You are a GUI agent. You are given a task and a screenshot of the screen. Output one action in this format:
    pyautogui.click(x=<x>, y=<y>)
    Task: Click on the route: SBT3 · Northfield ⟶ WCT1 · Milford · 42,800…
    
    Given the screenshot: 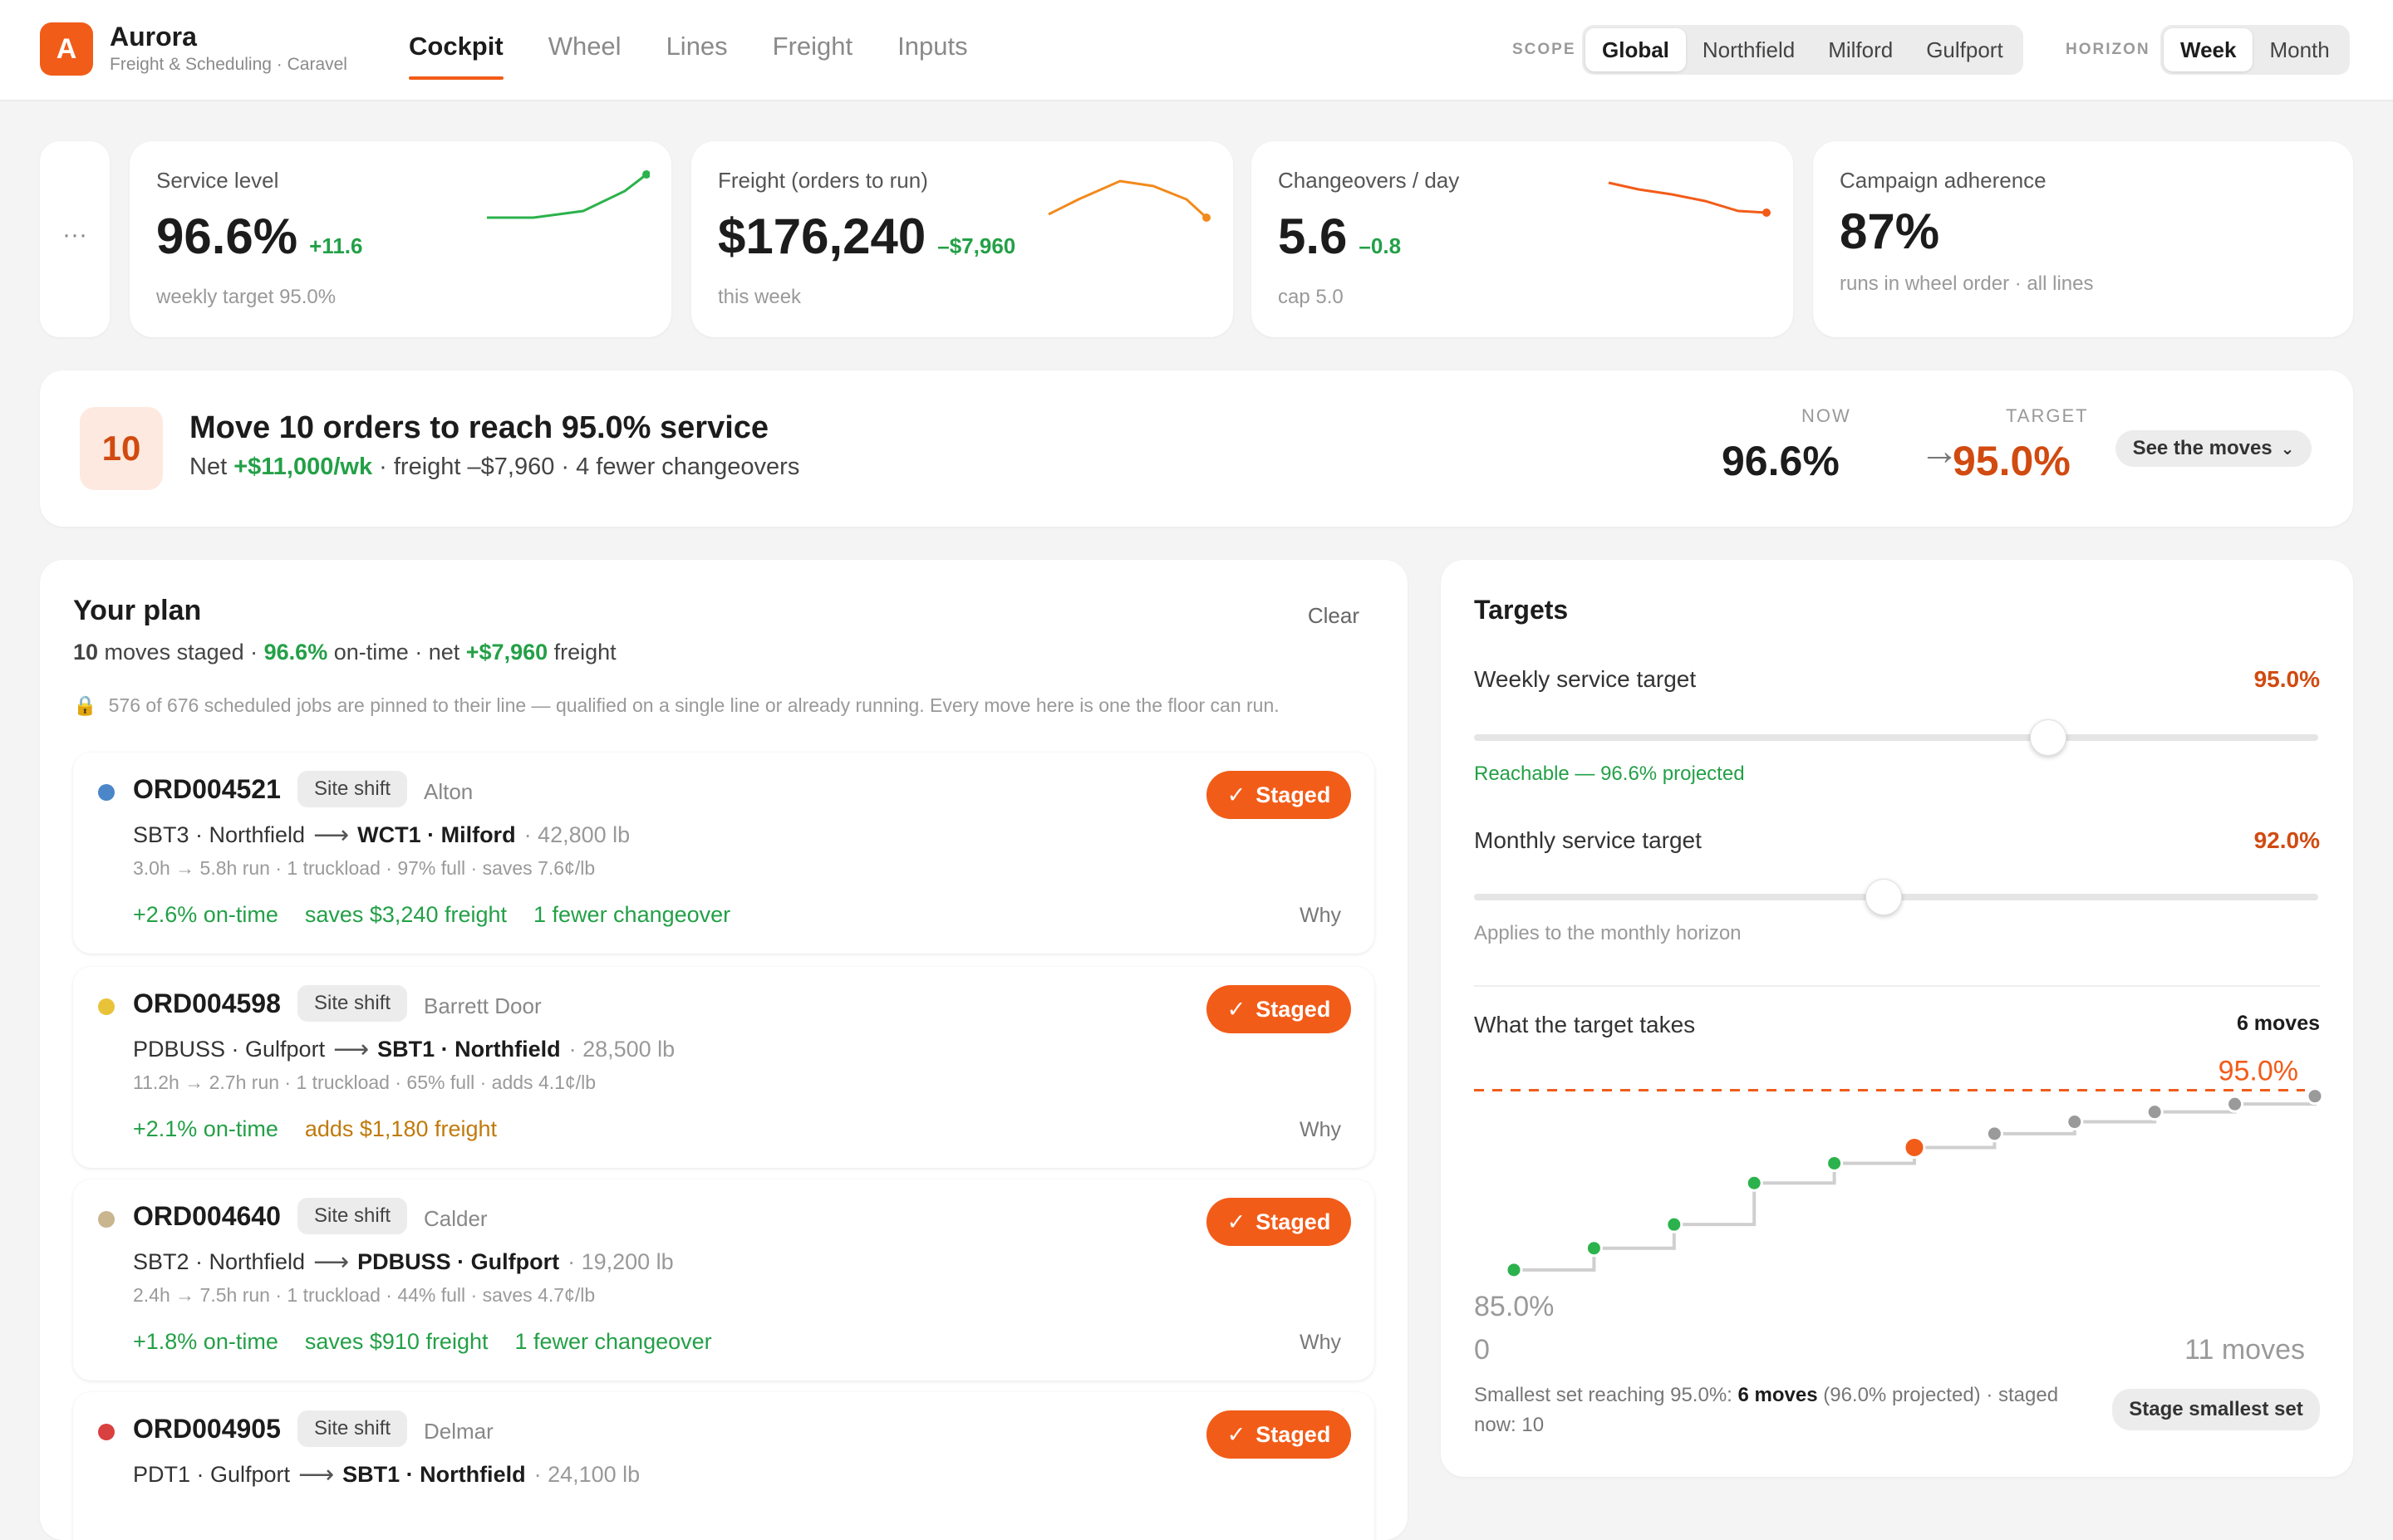 What is the action you would take?
    pyautogui.click(x=382, y=835)
    